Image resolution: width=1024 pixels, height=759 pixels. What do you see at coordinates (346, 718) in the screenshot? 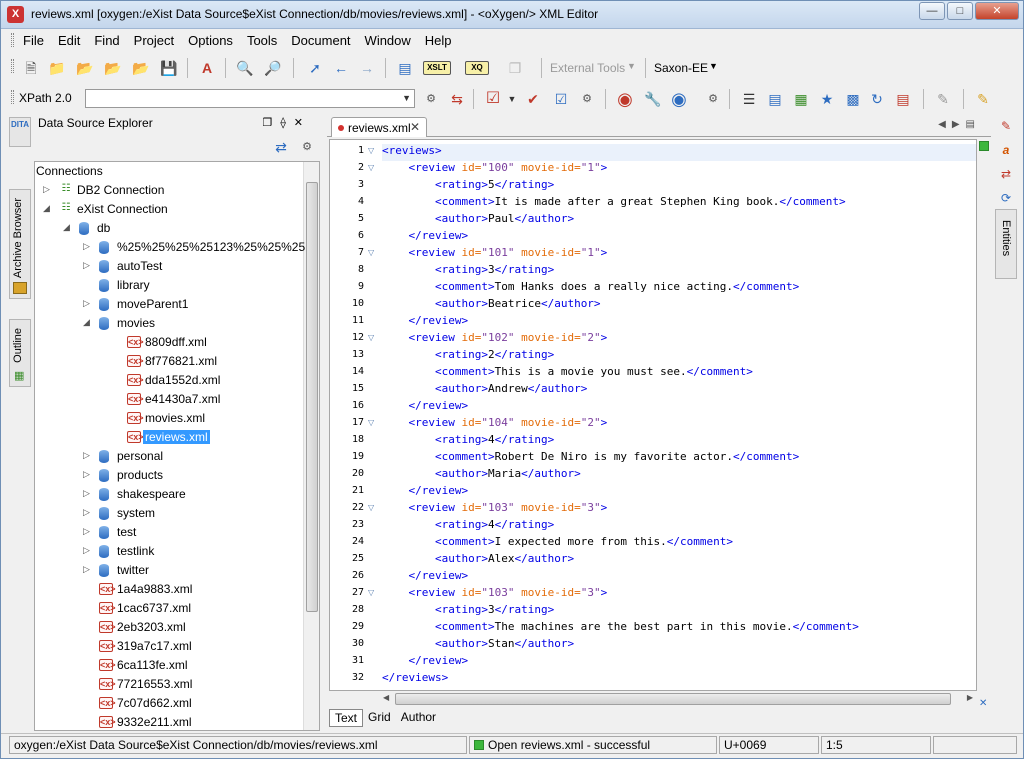
I see `tab-mode-text: Text` at bounding box center [346, 718].